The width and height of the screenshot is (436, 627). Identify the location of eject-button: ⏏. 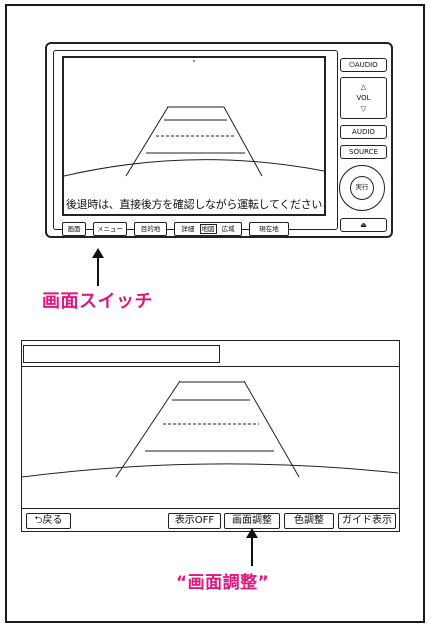
(363, 225).